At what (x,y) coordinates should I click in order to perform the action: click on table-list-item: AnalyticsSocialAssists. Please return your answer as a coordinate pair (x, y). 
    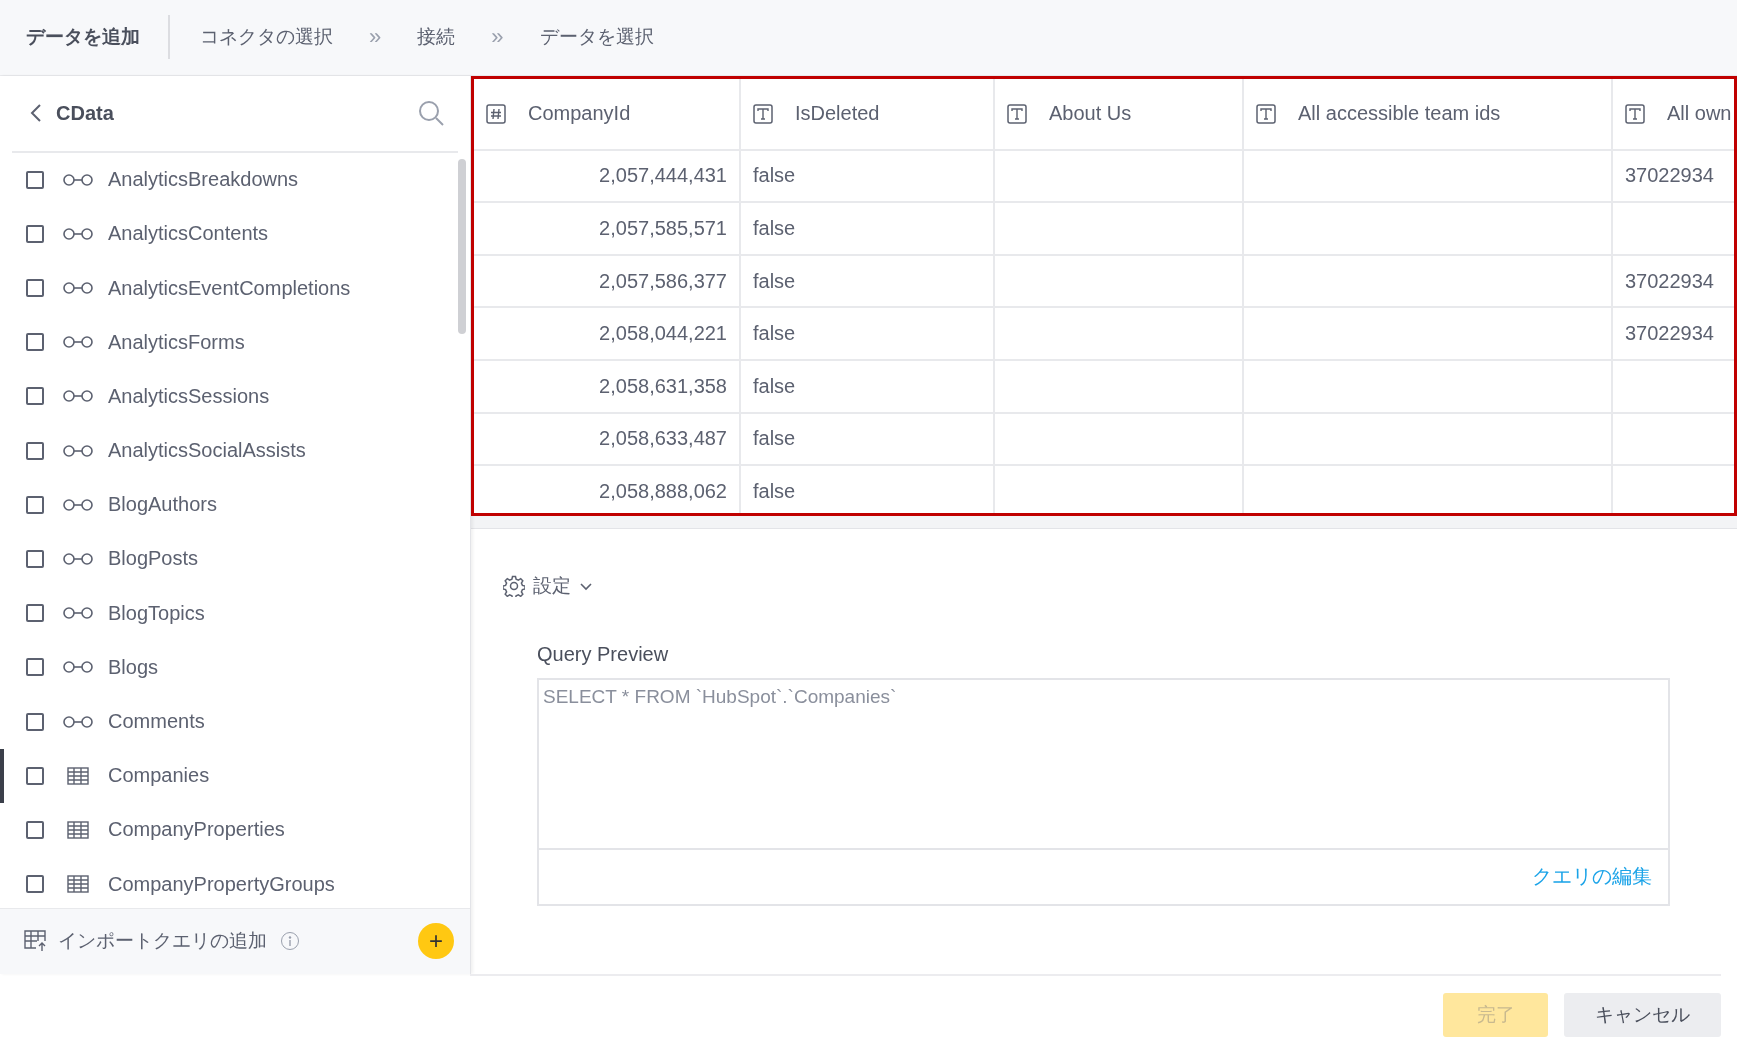
    Looking at the image, I should click on (235, 450).